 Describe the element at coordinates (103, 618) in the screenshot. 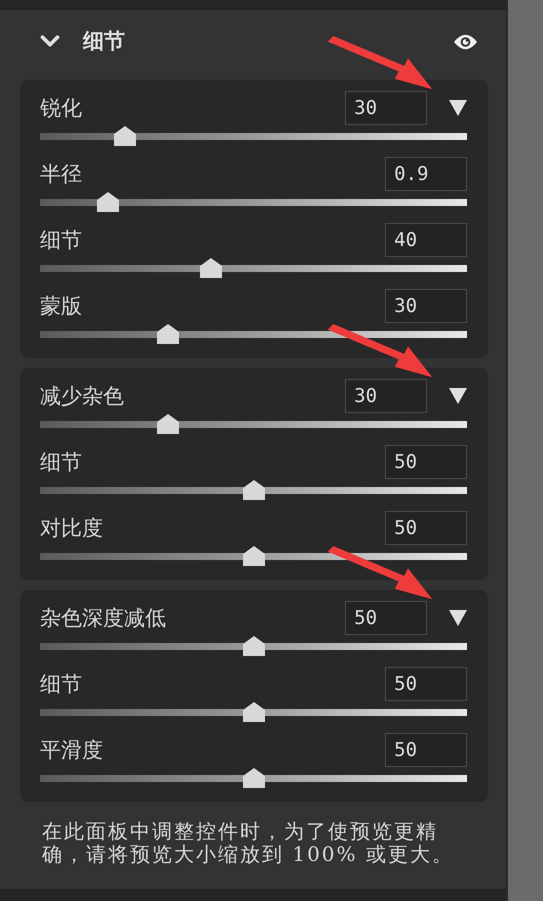

I see `control-label: 杂色深度减低` at that location.